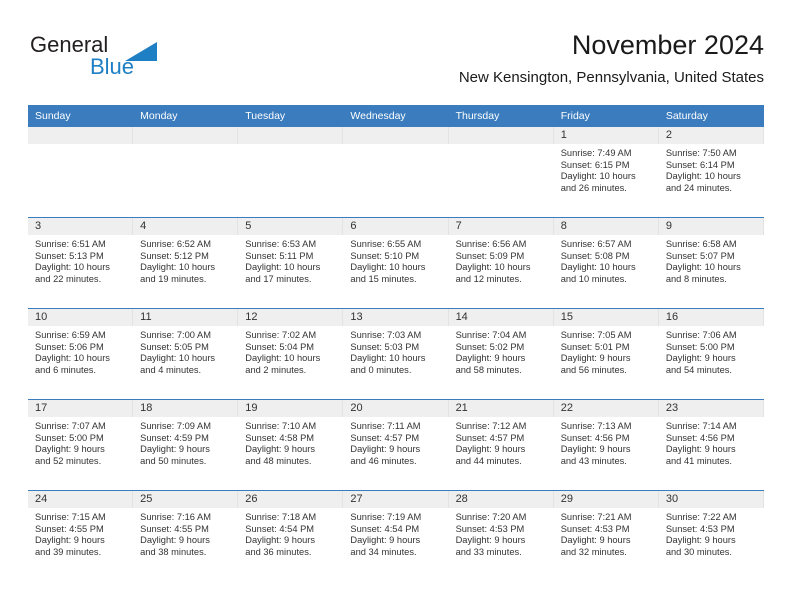 The height and width of the screenshot is (612, 792). Describe the element at coordinates (396, 499) in the screenshot. I see `day-number: 27` at that location.